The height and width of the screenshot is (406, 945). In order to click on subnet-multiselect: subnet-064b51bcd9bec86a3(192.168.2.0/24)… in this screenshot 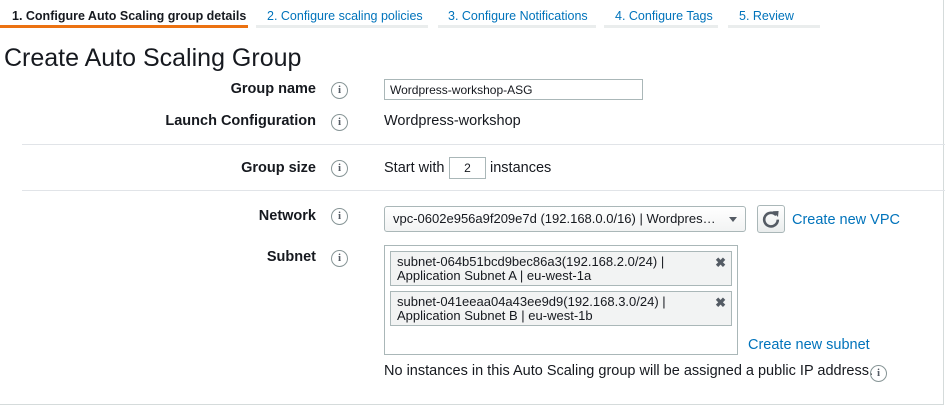, I will do `click(561, 300)`.